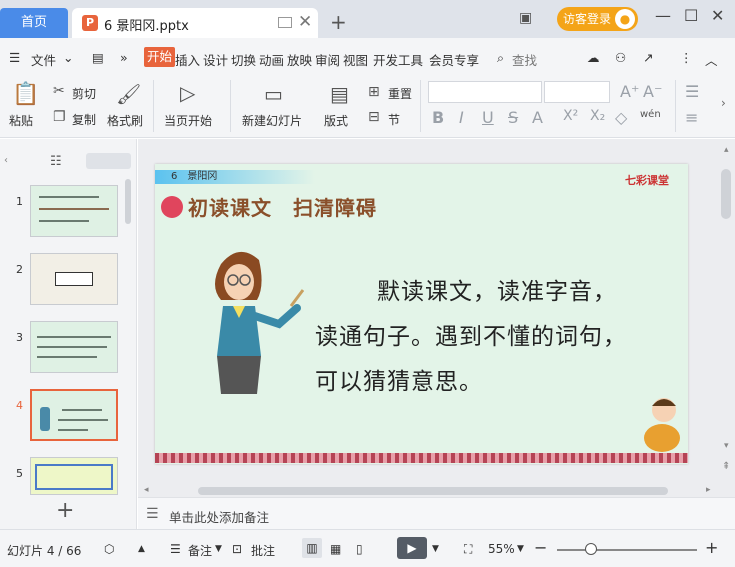 This screenshot has width=735, height=567. Describe the element at coordinates (109, 549) in the screenshot. I see `shield-icon: ⬡` at that location.